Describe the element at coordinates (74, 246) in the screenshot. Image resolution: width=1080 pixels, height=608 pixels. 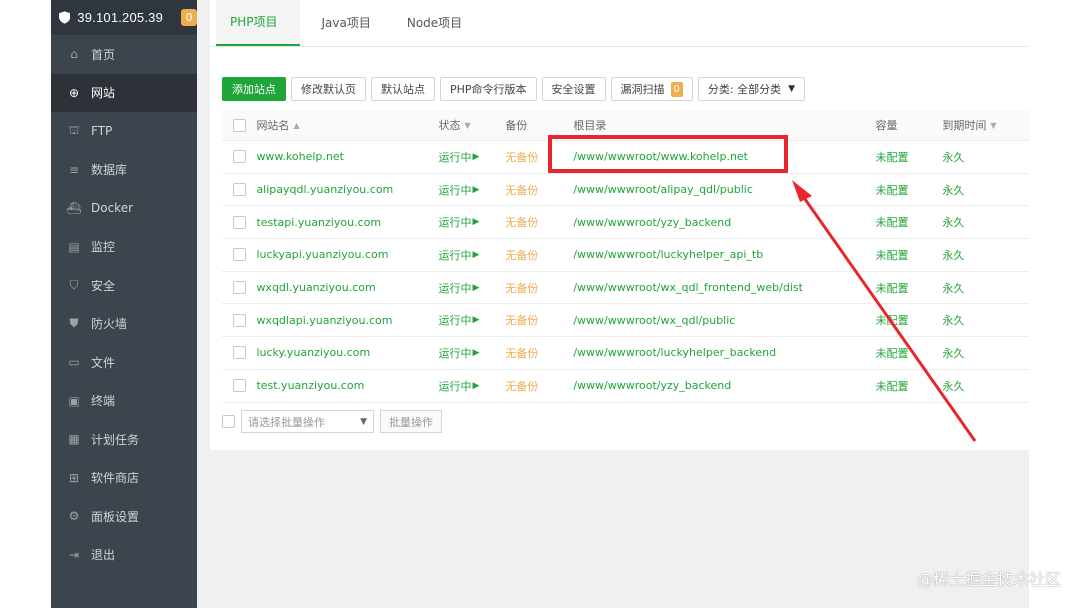
I see `monitor-icon: ▤` at that location.